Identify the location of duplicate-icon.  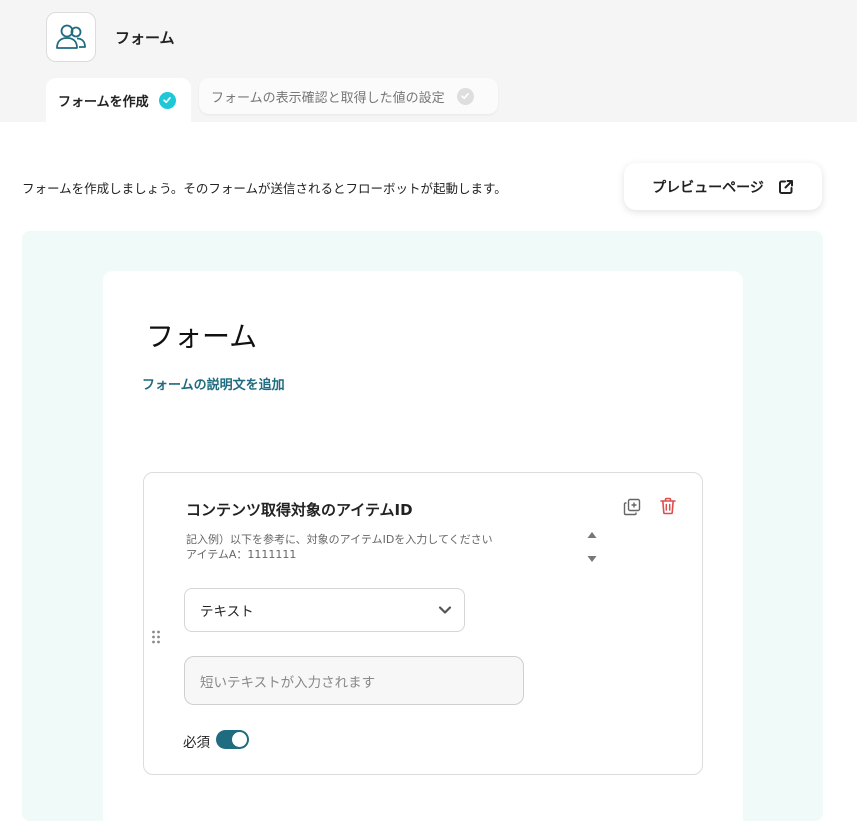
(632, 507).